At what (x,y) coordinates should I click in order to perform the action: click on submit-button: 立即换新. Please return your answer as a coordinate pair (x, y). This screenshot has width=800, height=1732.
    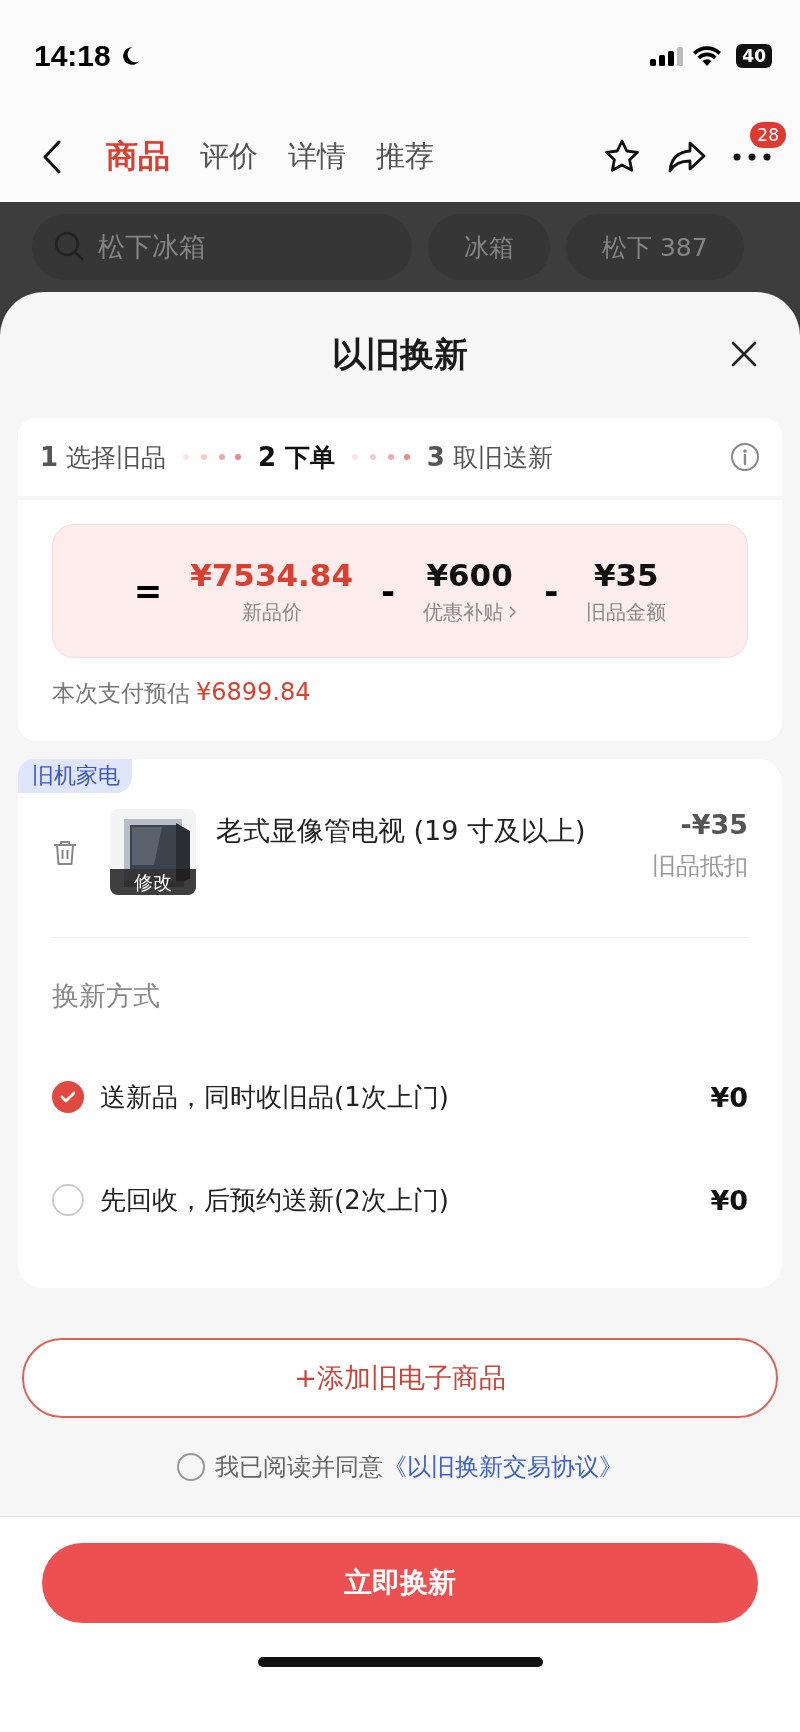
    Looking at the image, I should click on (400, 1583).